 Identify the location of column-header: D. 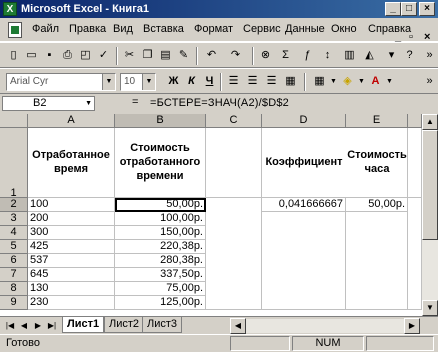
(304, 121).